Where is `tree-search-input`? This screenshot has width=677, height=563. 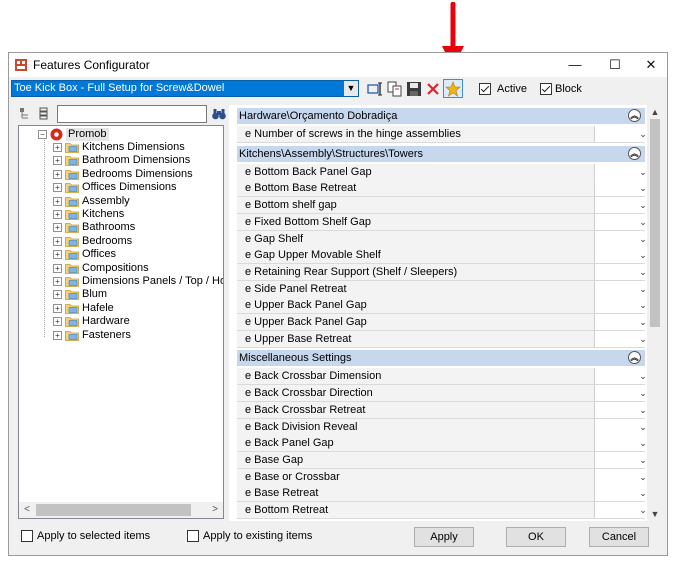 tree-search-input is located at coordinates (132, 114).